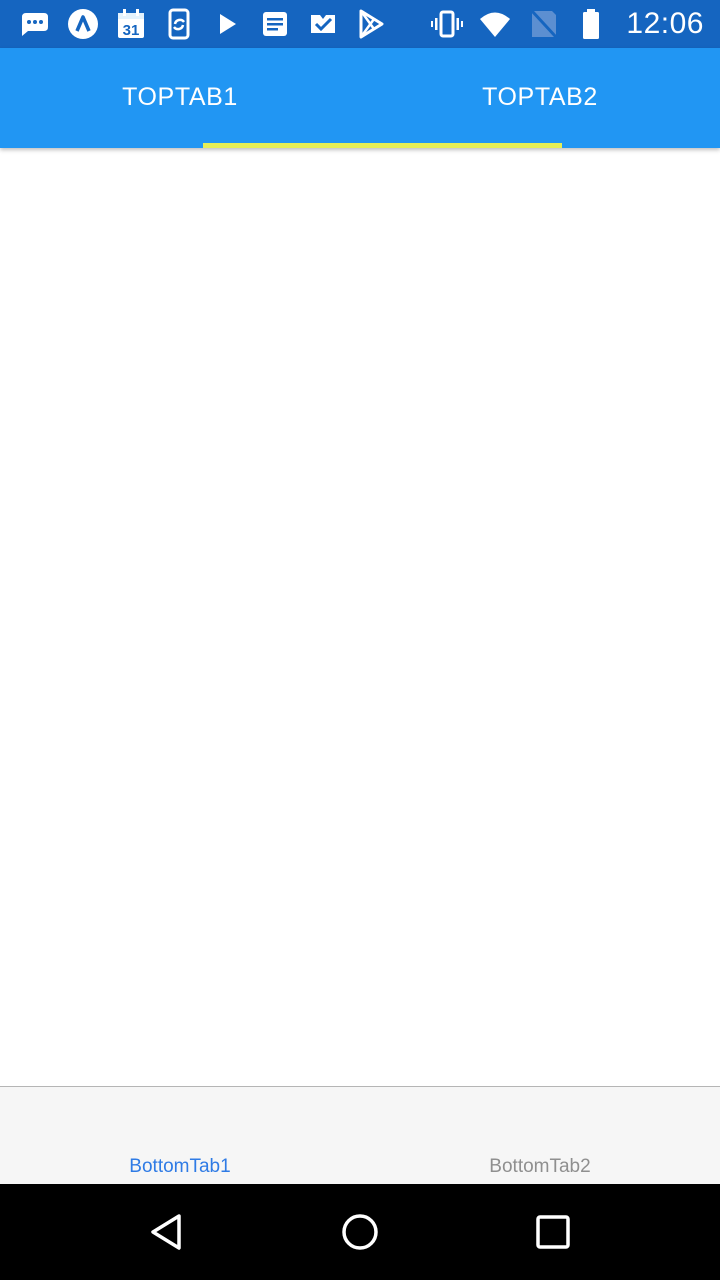 This screenshot has width=720, height=1280. I want to click on no-signal-icon, so click(543, 24).